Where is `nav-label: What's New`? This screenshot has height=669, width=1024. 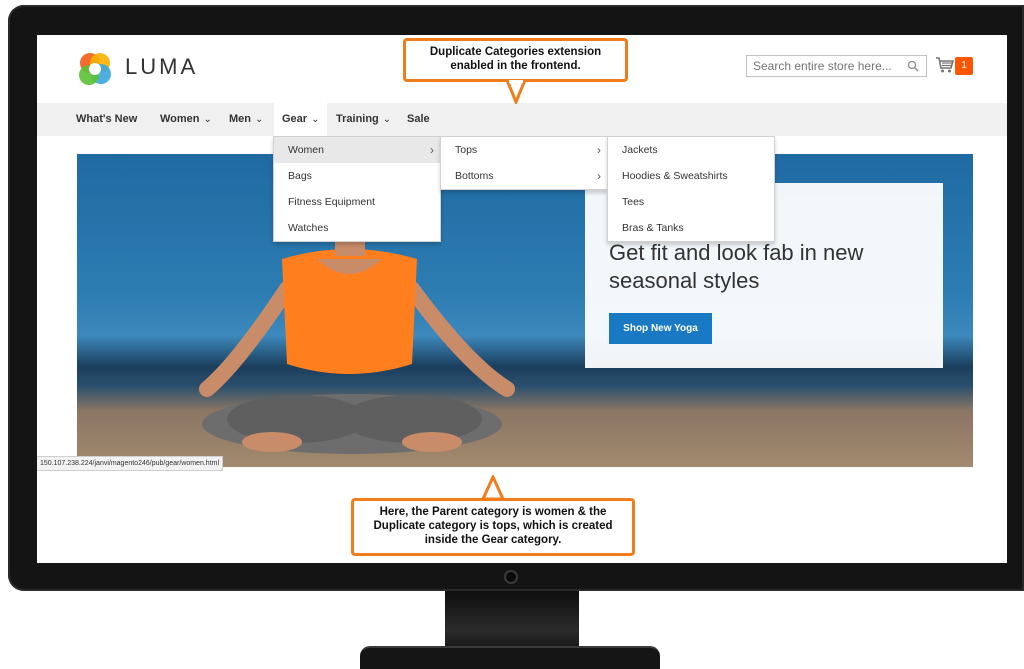 nav-label: What's New is located at coordinates (107, 119).